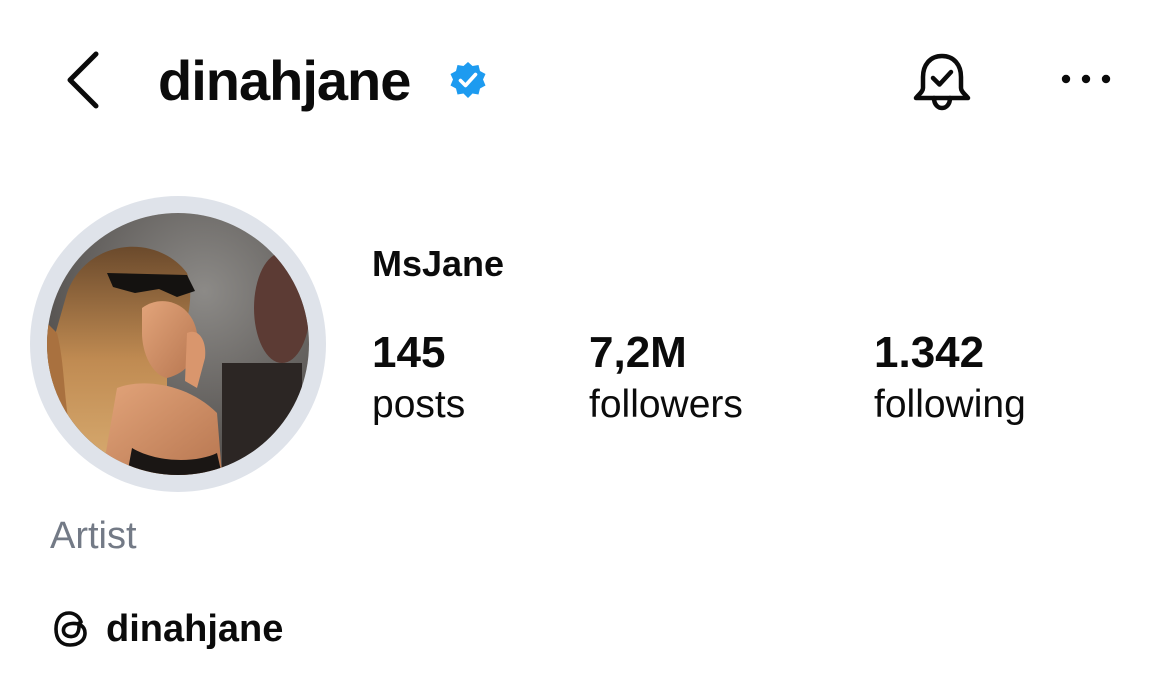  Describe the element at coordinates (638, 352) in the screenshot. I see `followers-count: 7,2M` at that location.